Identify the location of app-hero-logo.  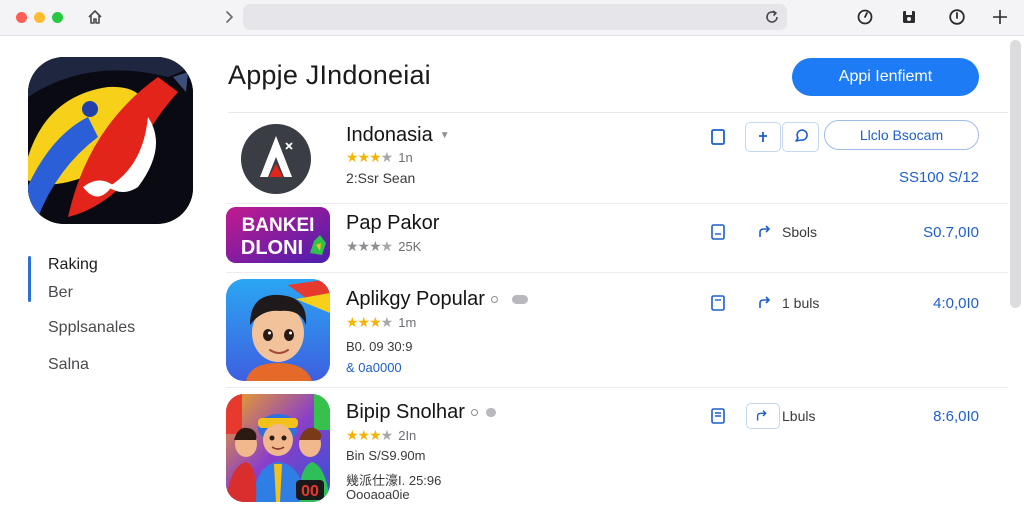
(110, 140).